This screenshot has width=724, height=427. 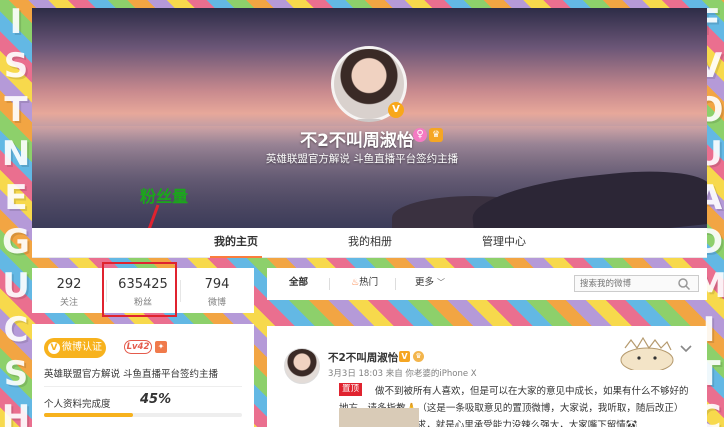 What do you see at coordinates (69, 284) in the screenshot?
I see `stat-value: 292` at bounding box center [69, 284].